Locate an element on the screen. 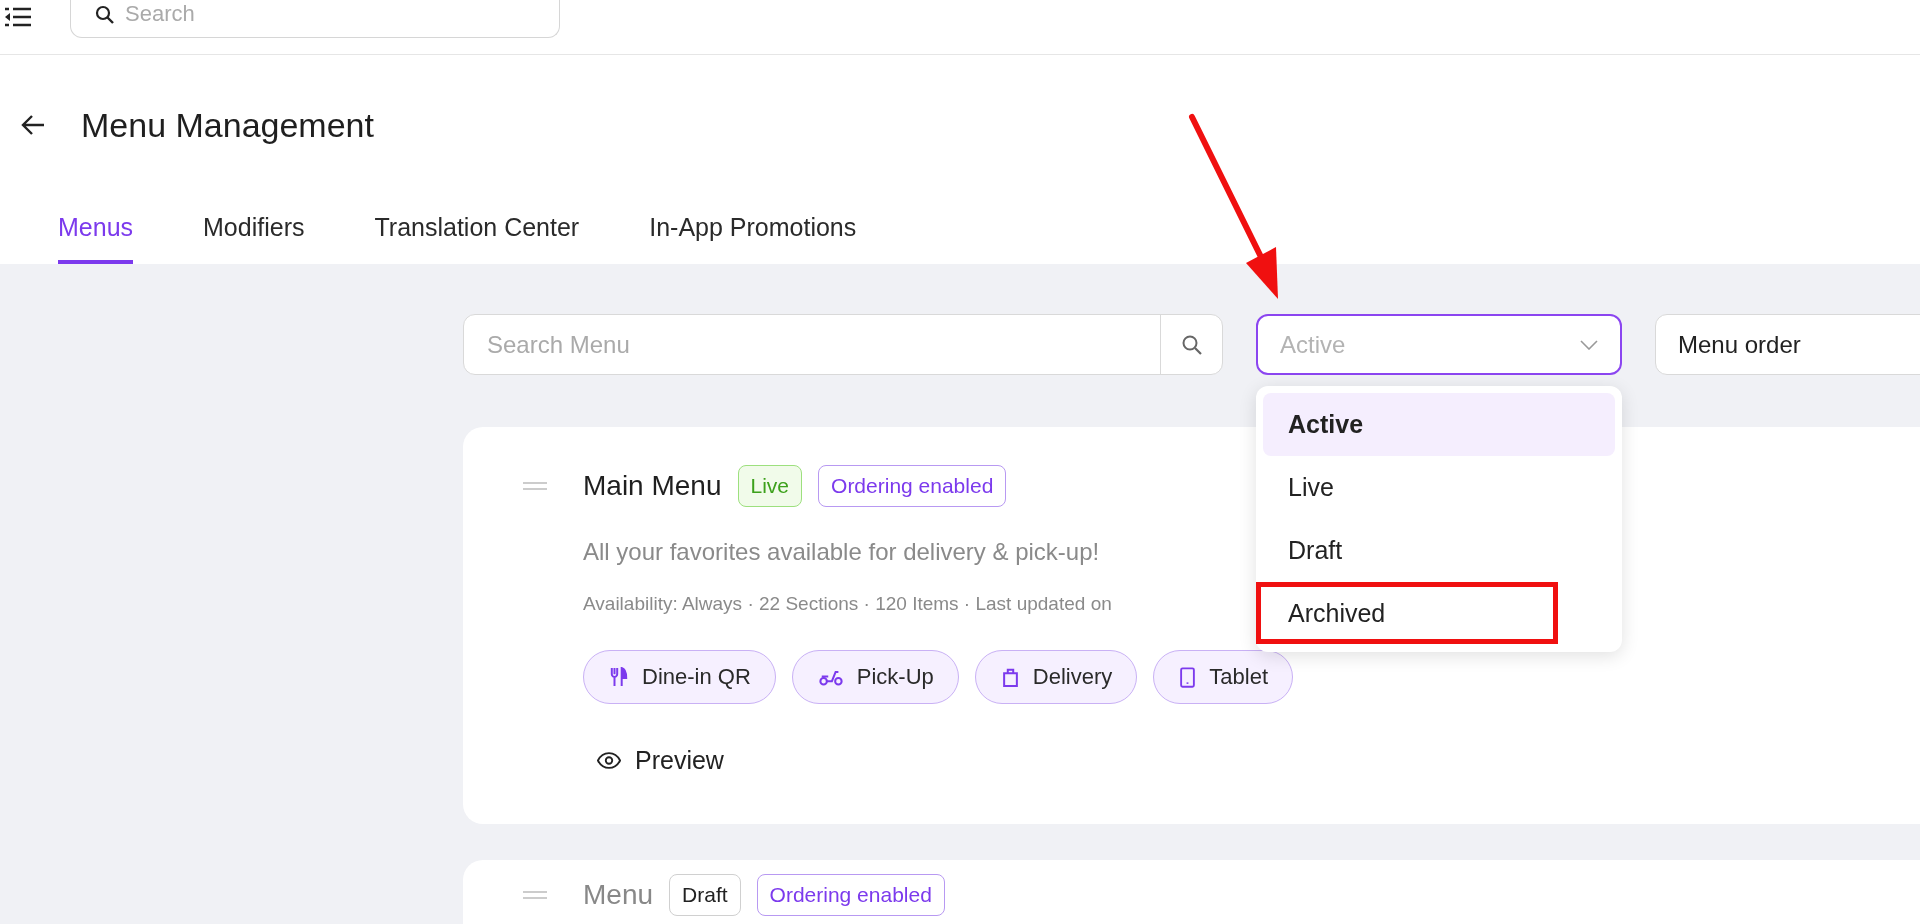 This screenshot has width=1920, height=924. dropdown-option: Draft is located at coordinates (1439, 550).